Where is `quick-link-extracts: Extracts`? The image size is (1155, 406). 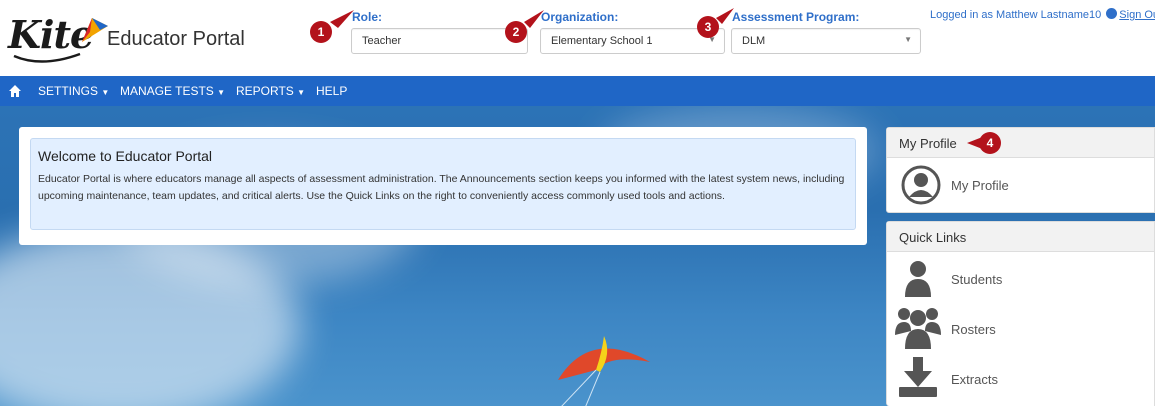 quick-link-extracts: Extracts is located at coordinates (1021, 379).